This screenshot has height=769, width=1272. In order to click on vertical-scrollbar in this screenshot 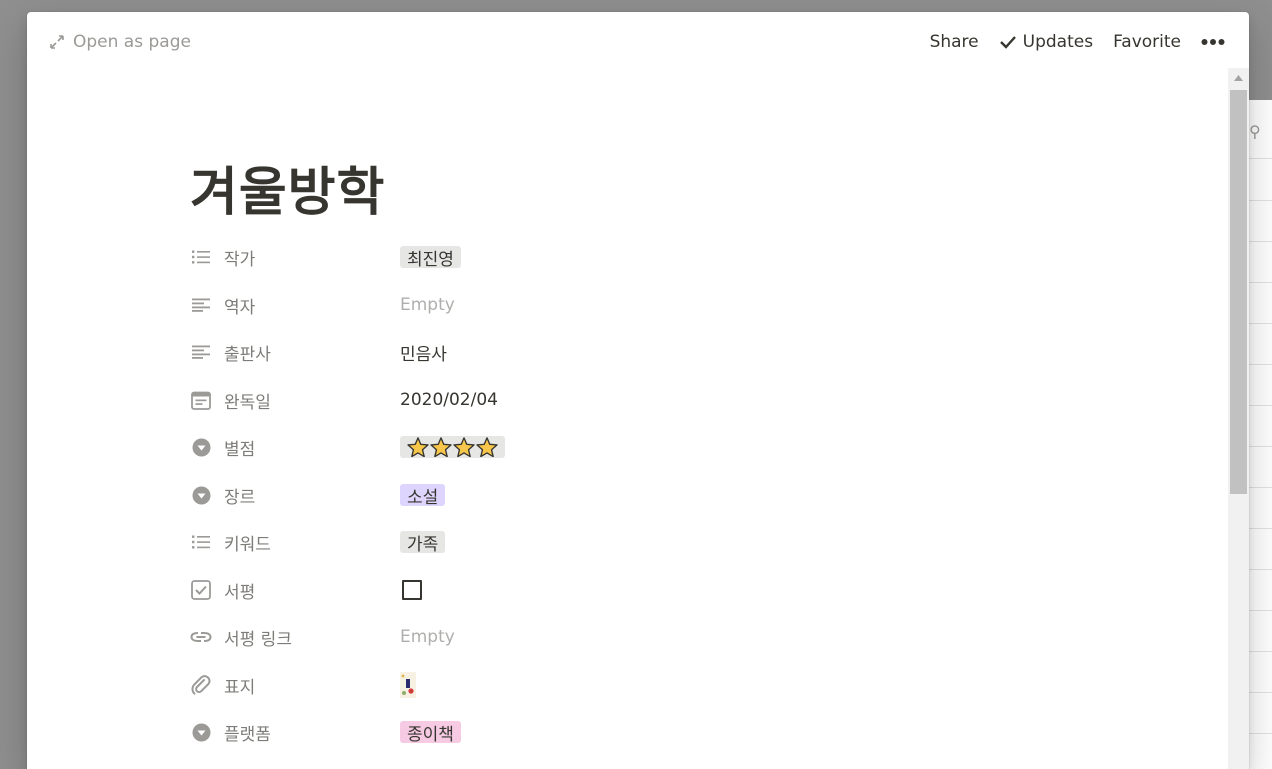, I will do `click(1238, 418)`.